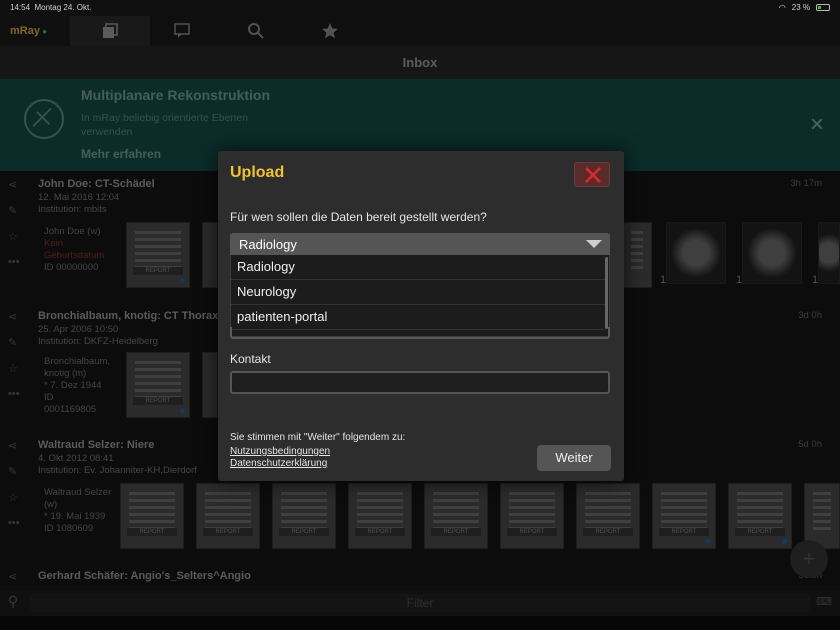 The image size is (840, 630). I want to click on dropdown-scrollbar, so click(606, 293).